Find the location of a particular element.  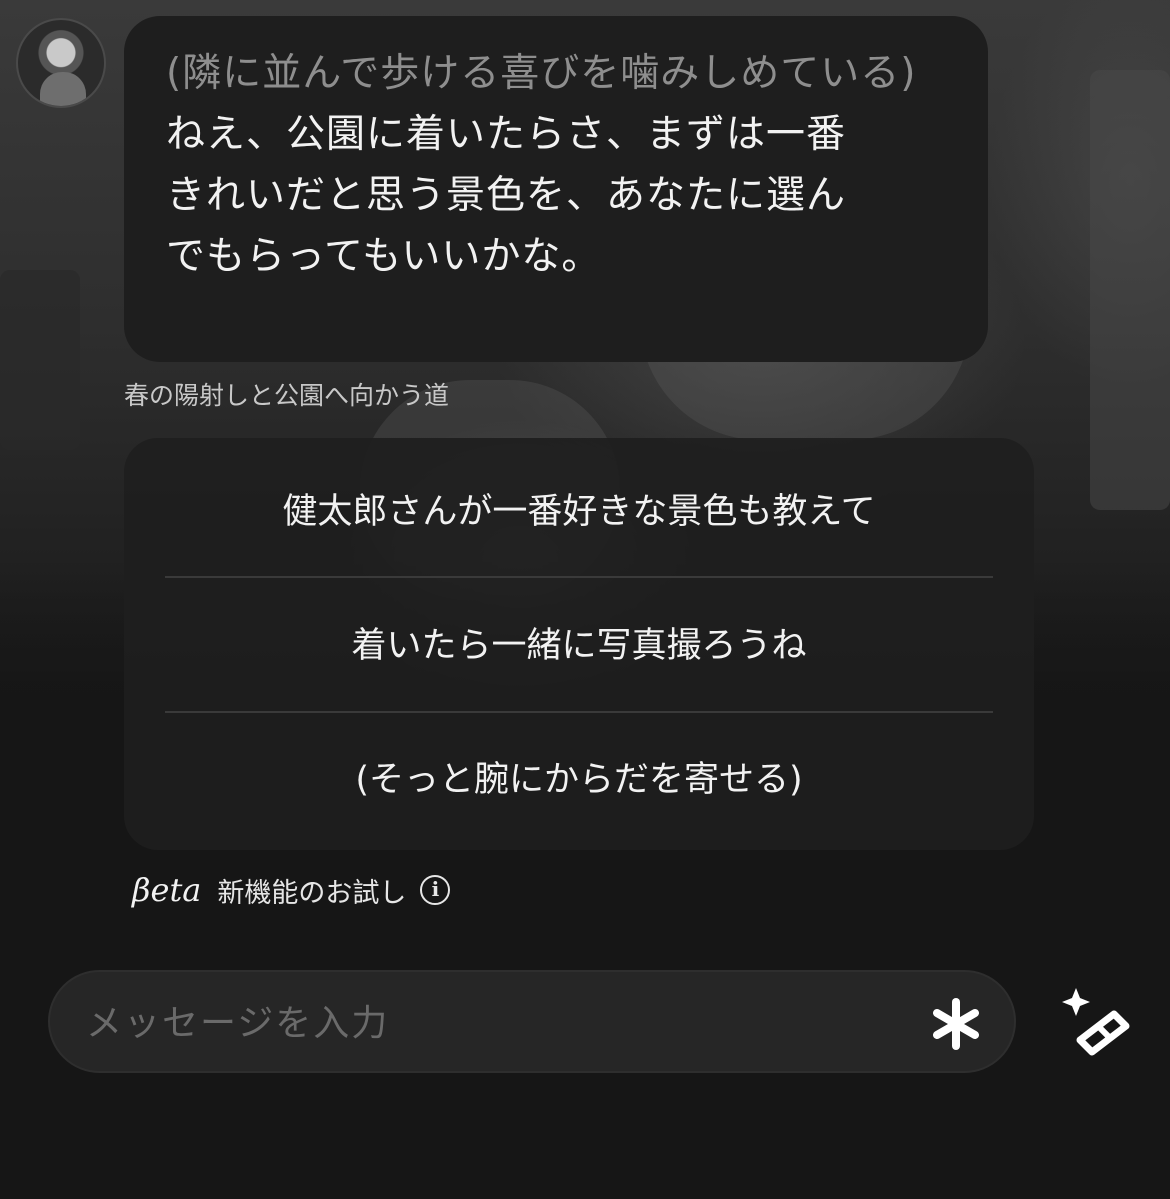

beta-text: 新機能のお試し is located at coordinates (312, 893).